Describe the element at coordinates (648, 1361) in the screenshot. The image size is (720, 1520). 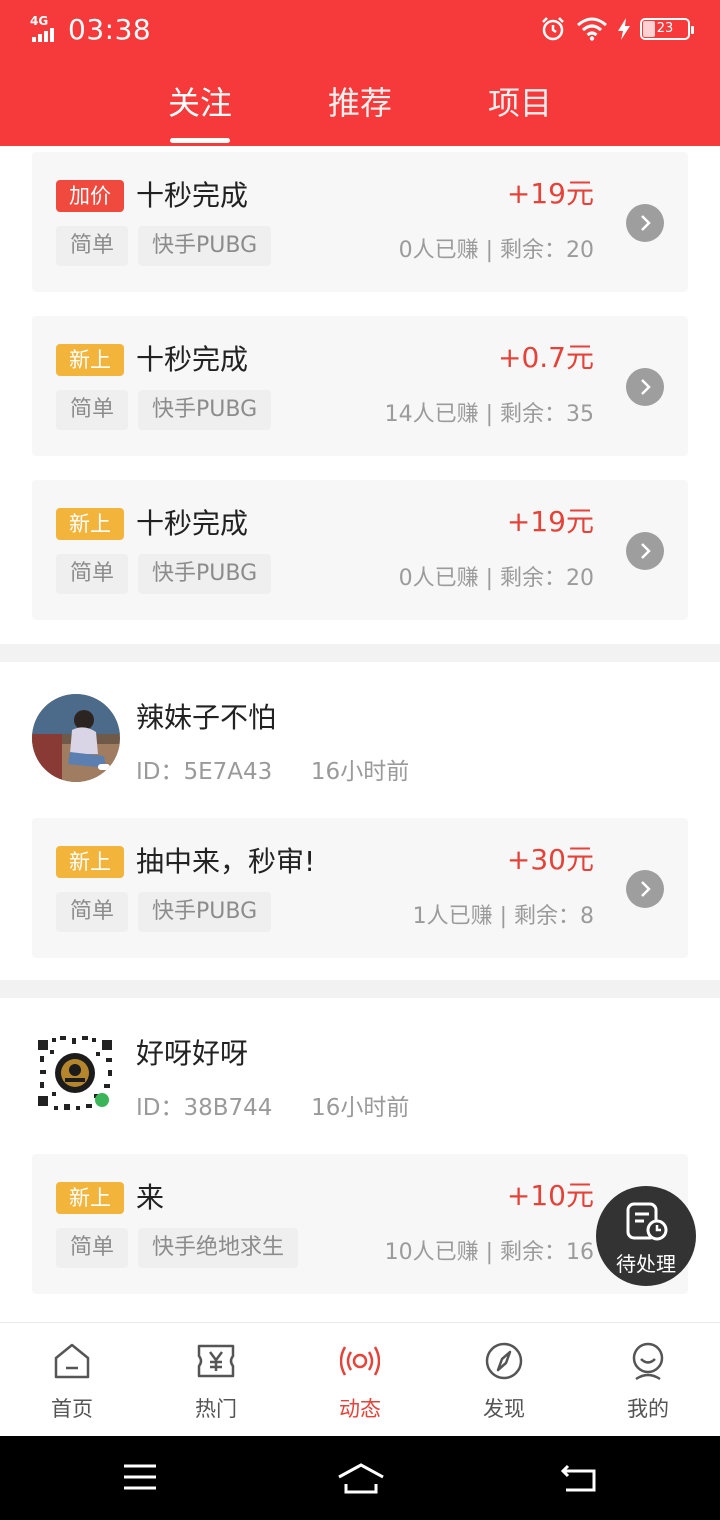
I see `profile-icon` at that location.